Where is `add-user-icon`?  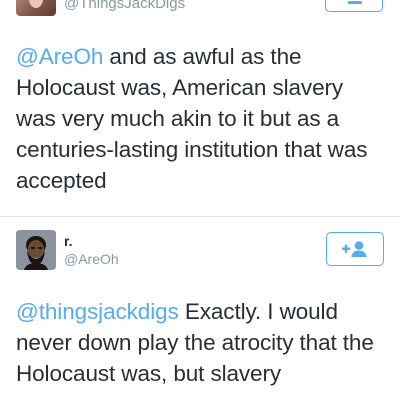 add-user-icon is located at coordinates (354, 249).